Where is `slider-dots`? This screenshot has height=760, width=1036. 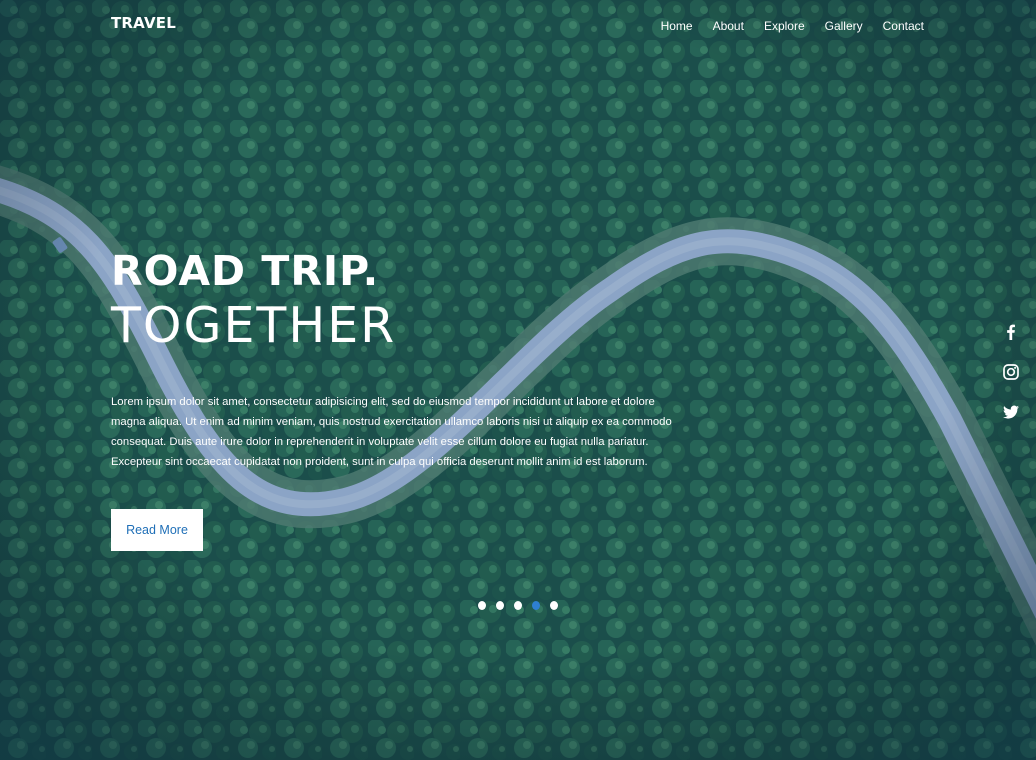 slider-dots is located at coordinates (518, 605).